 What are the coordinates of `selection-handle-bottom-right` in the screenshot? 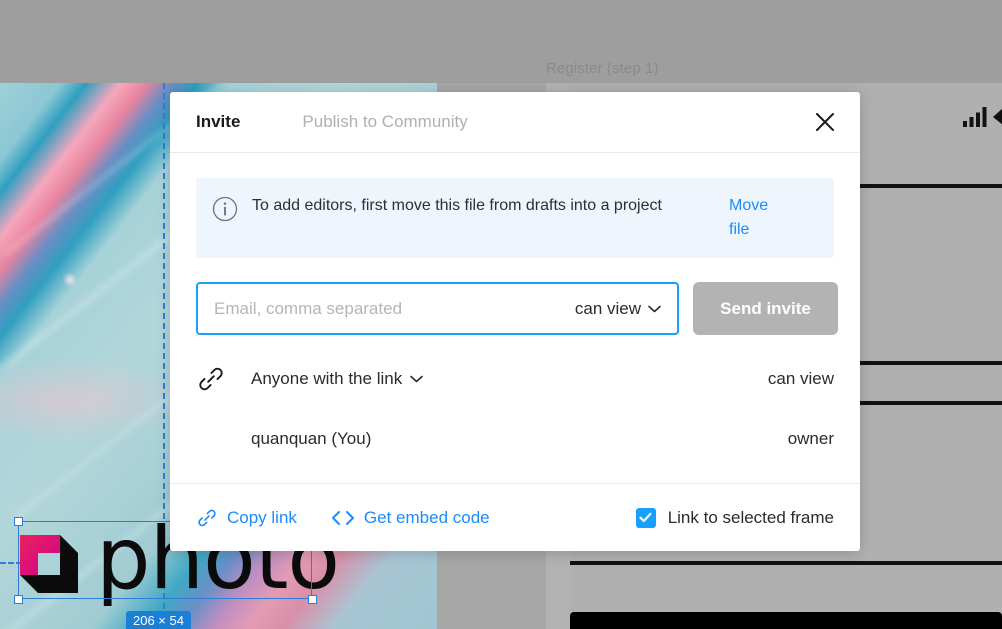 It's located at (312, 599).